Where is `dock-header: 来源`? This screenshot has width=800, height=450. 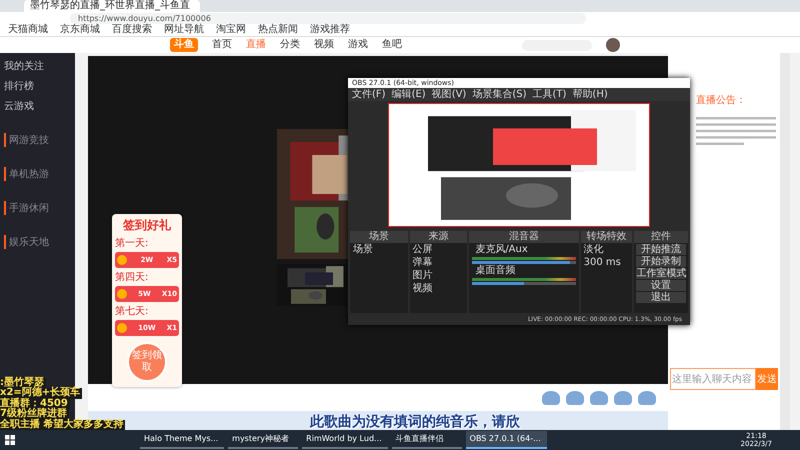
dock-header: 来源 is located at coordinates (439, 237).